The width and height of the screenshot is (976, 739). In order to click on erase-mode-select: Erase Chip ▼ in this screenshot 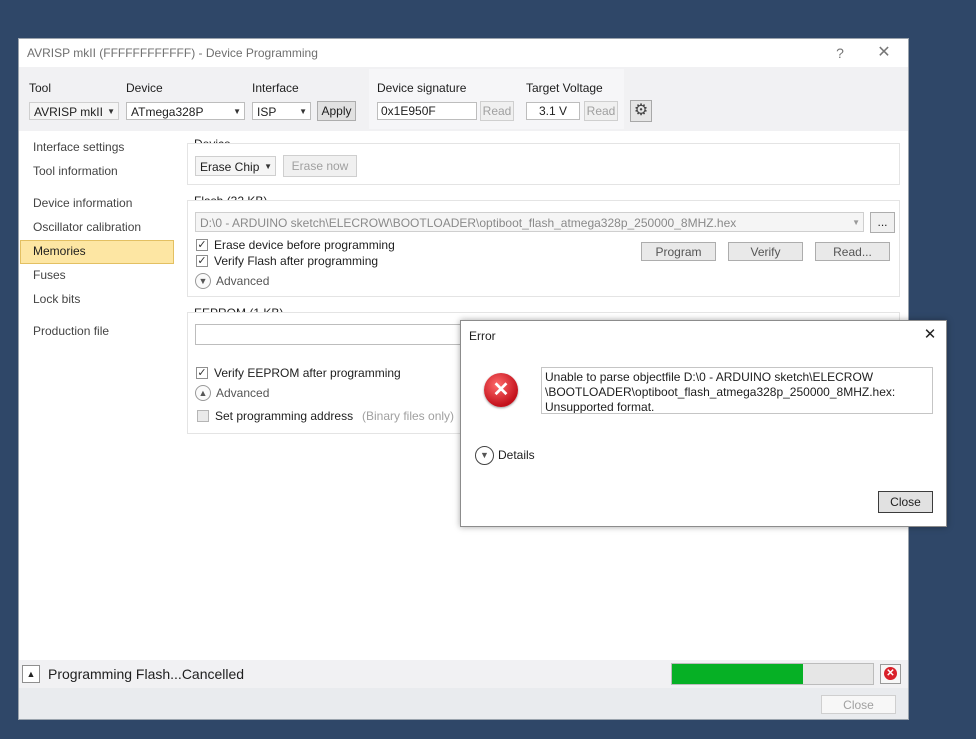, I will do `click(235, 166)`.